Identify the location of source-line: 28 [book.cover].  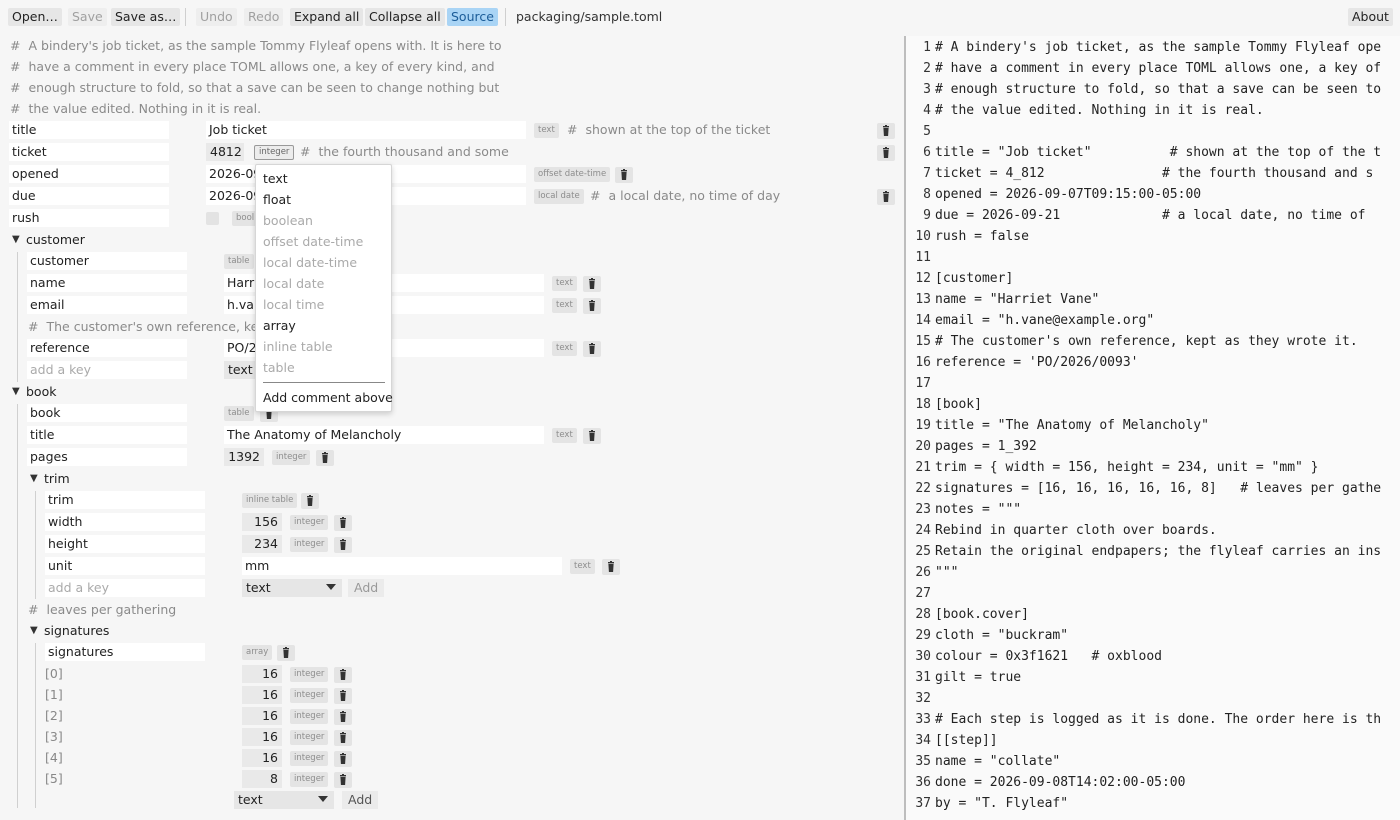
(967, 614).